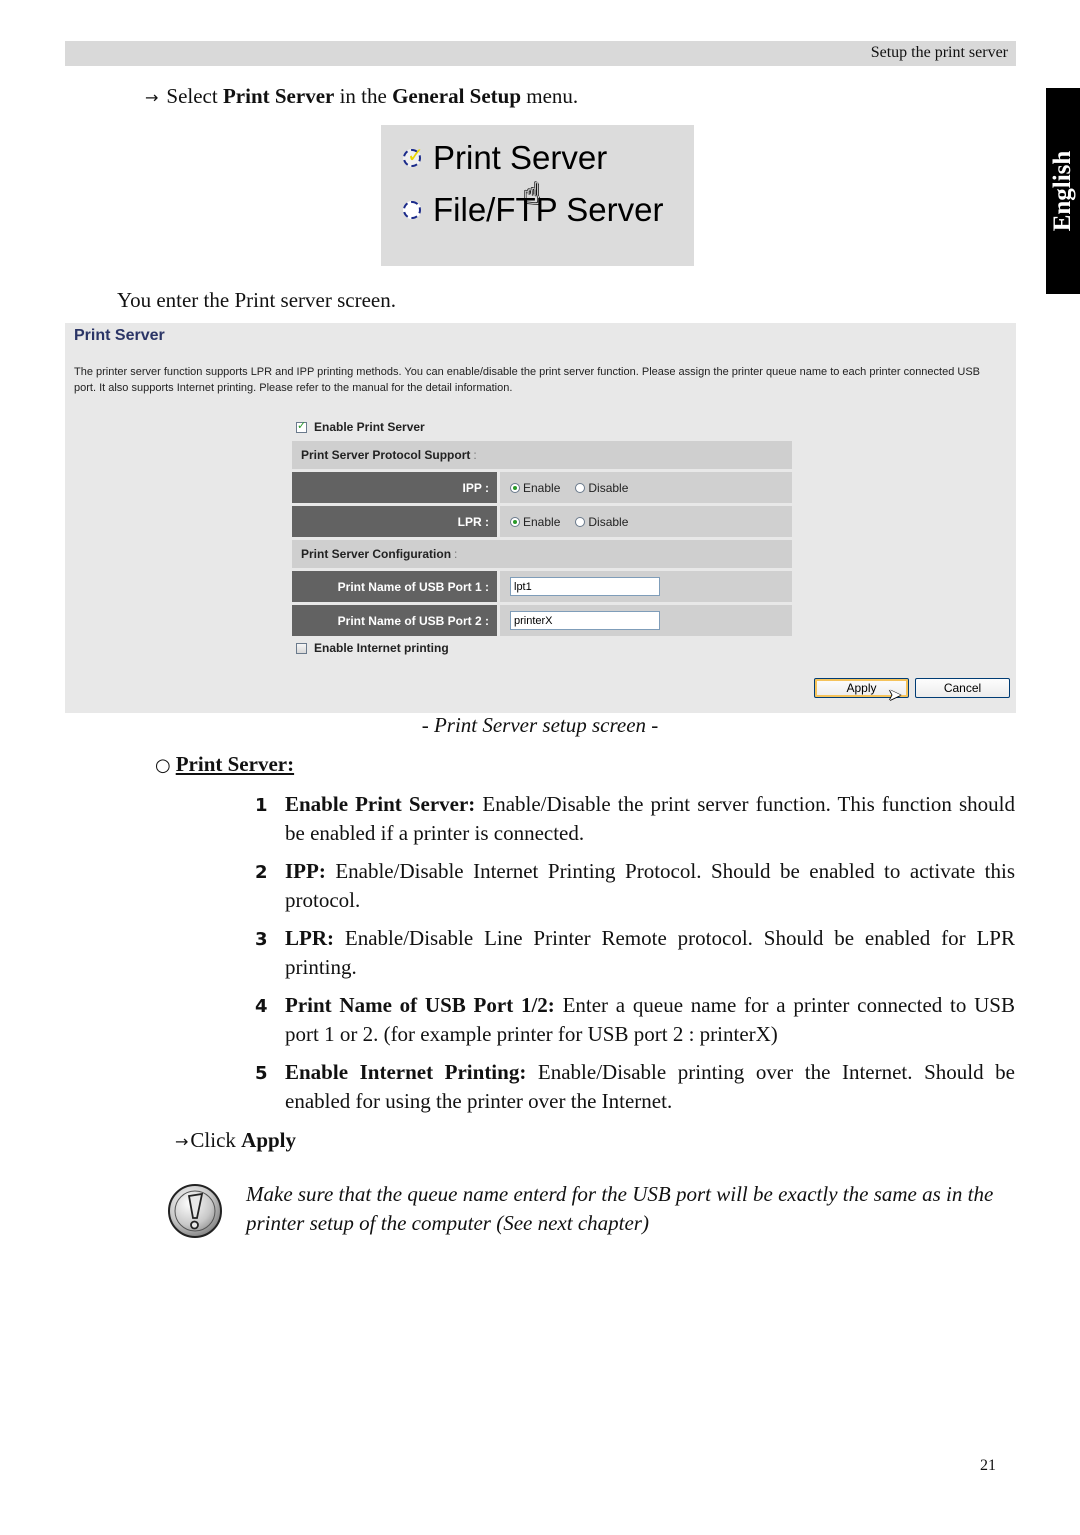  What do you see at coordinates (396, 620) in the screenshot?
I see `usb-port-2-label: Print Name of USB Port 2 :` at bounding box center [396, 620].